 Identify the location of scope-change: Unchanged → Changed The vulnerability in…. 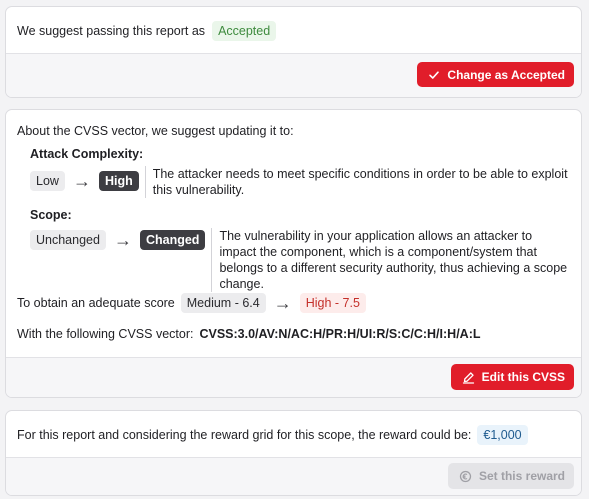
(300, 260).